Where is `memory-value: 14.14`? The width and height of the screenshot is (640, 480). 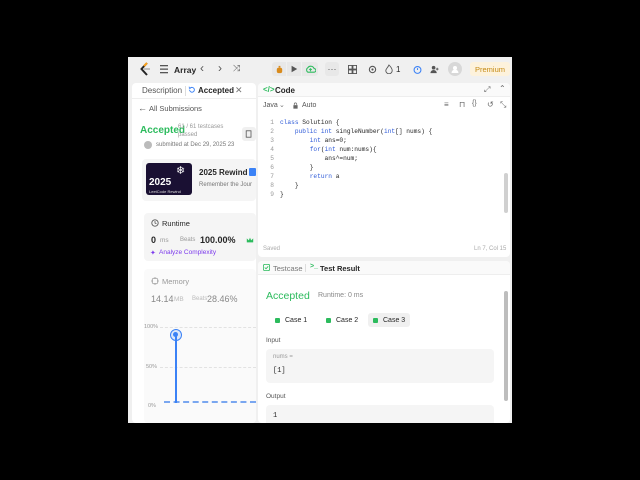 memory-value: 14.14 is located at coordinates (162, 299).